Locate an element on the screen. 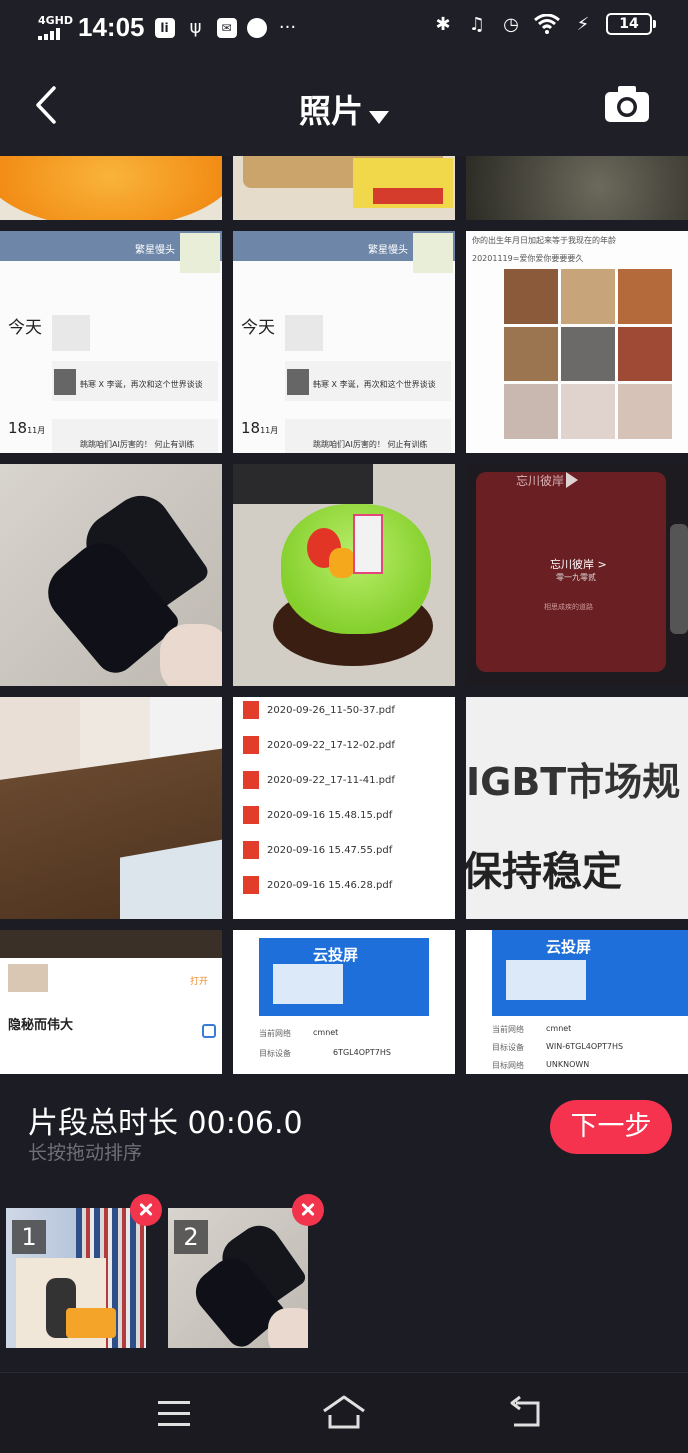  song-title: 忘川彼岸 > is located at coordinates (578, 564).